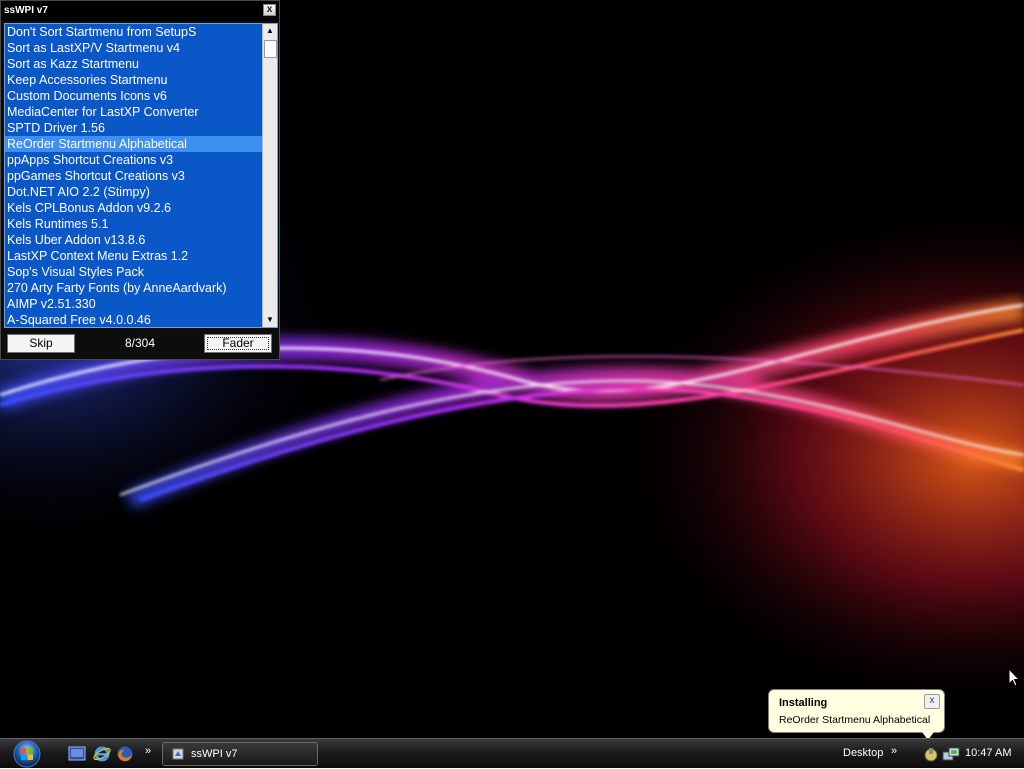 This screenshot has width=1024, height=769. What do you see at coordinates (133, 304) in the screenshot?
I see `list-item: AIMP v2.51.330` at bounding box center [133, 304].